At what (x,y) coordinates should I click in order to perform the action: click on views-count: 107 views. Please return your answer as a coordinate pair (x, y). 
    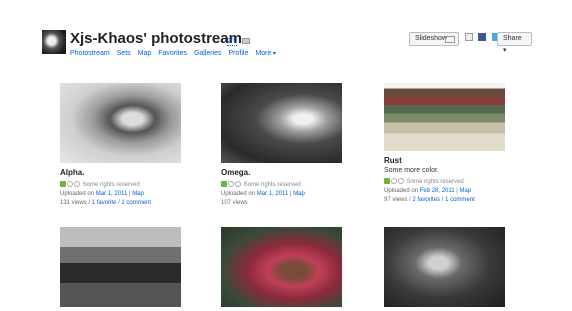
    Looking at the image, I should click on (234, 203).